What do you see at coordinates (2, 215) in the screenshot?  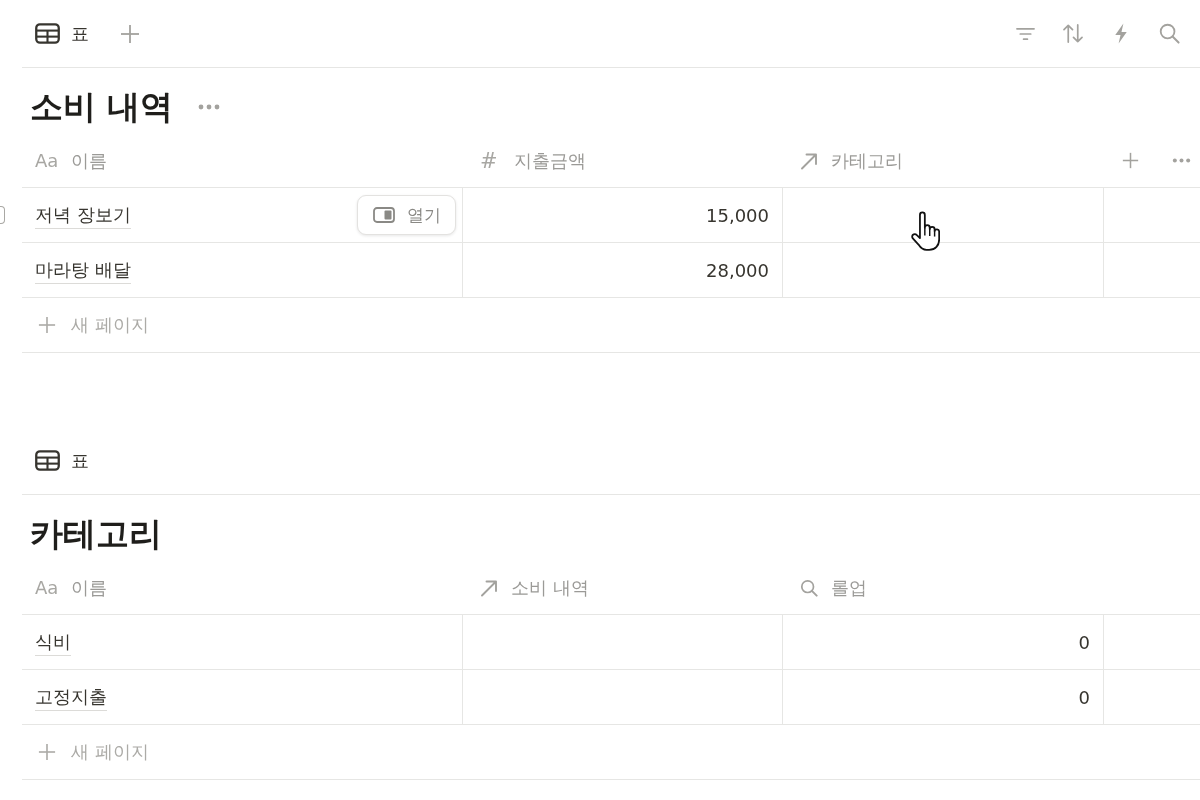 I see `row-checkbox` at bounding box center [2, 215].